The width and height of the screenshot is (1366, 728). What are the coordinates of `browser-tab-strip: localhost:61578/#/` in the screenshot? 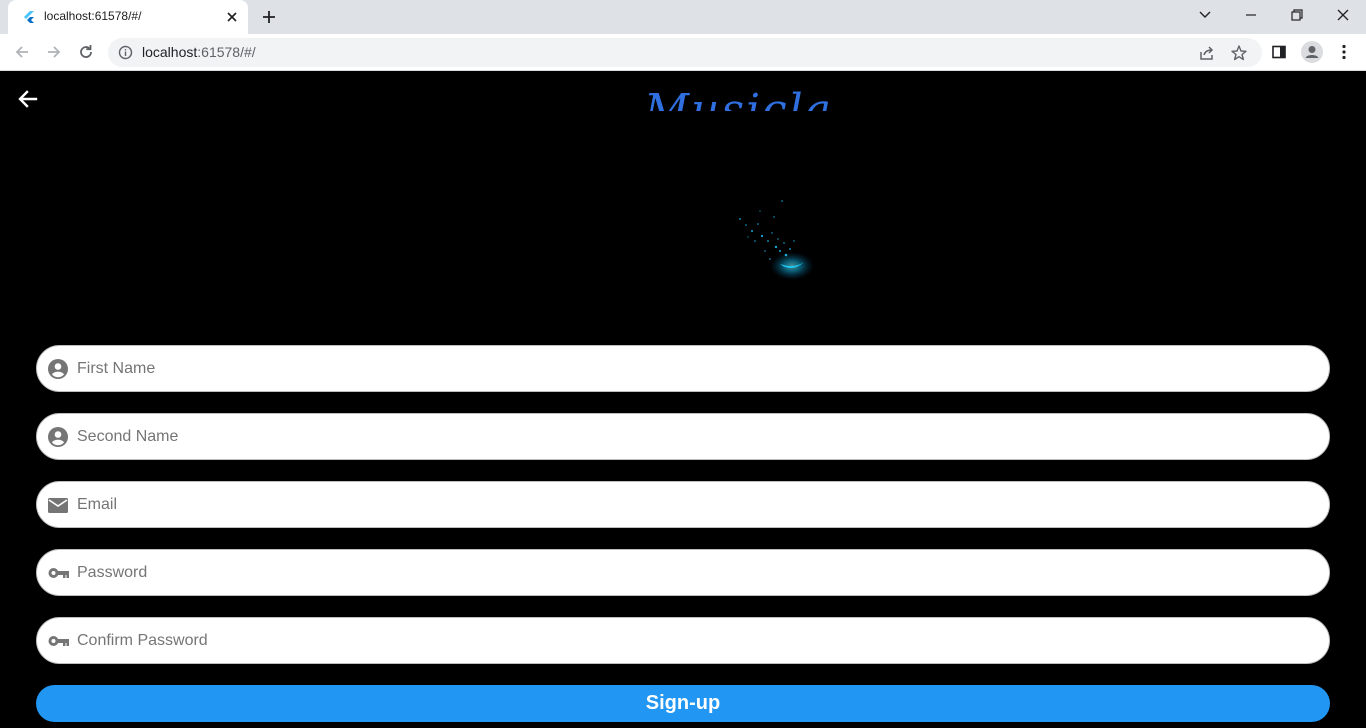 It's located at (683, 17).